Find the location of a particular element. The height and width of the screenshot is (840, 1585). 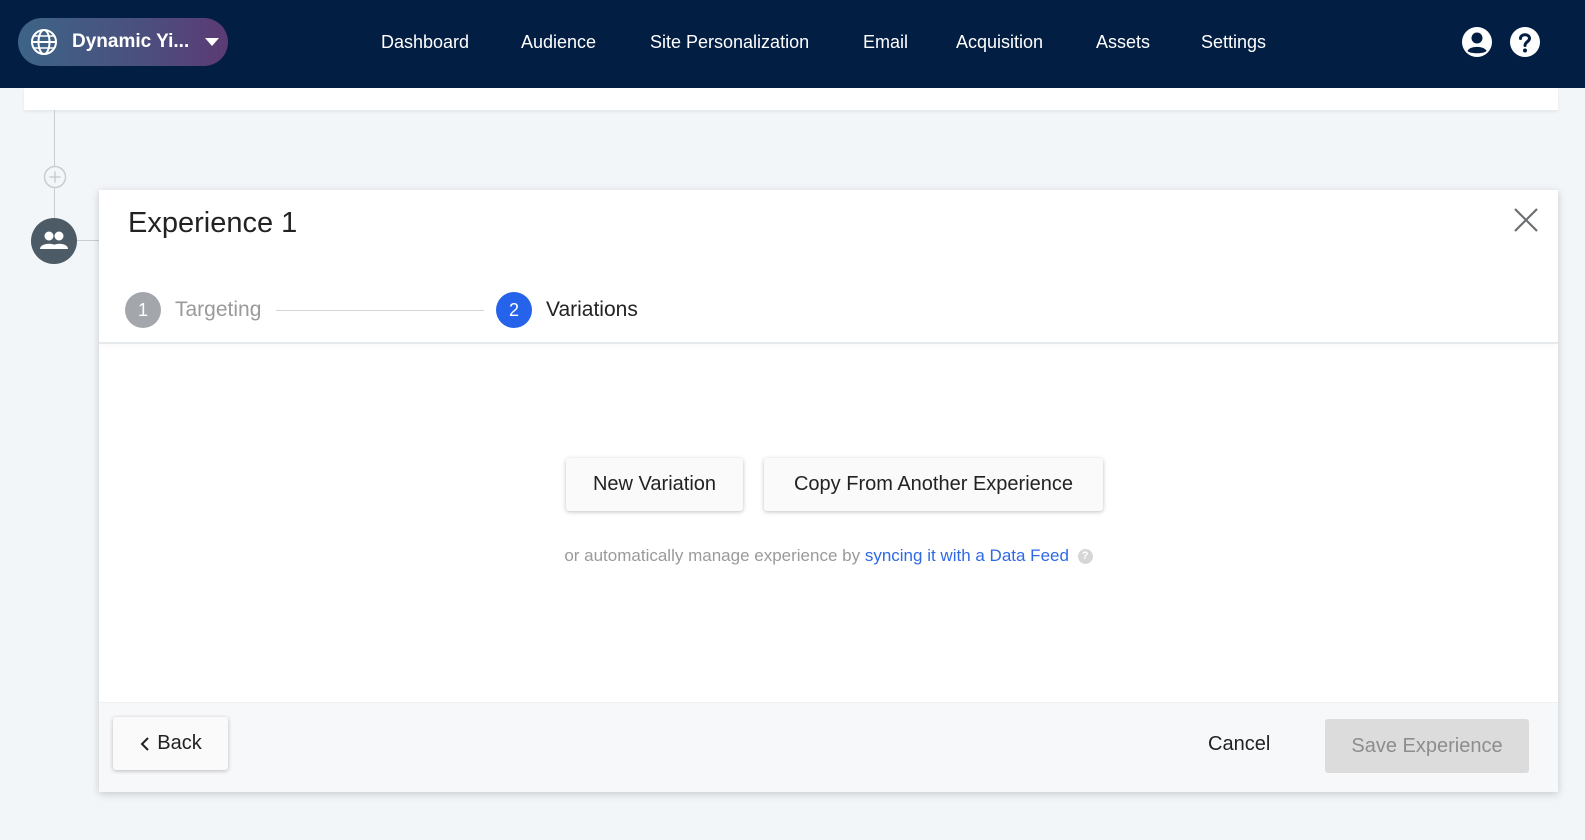

nav-dashboard: Dashboard is located at coordinates (425, 42).